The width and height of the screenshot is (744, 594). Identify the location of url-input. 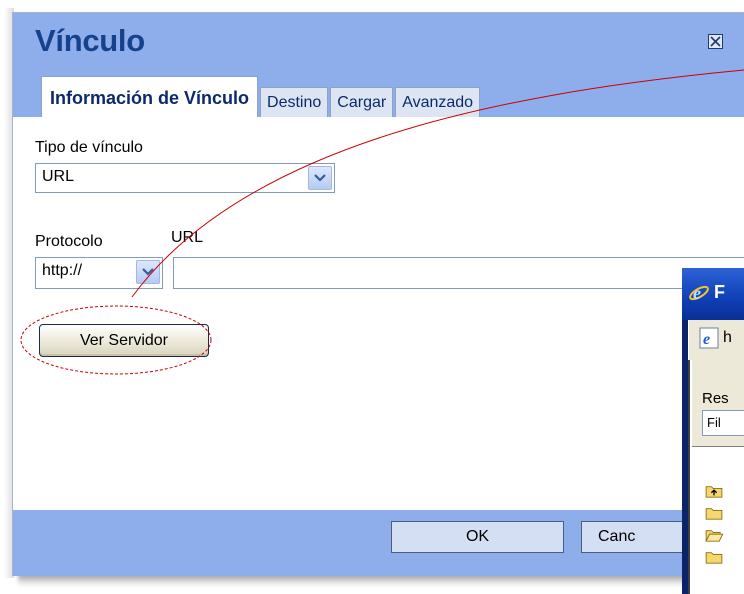
(458, 273).